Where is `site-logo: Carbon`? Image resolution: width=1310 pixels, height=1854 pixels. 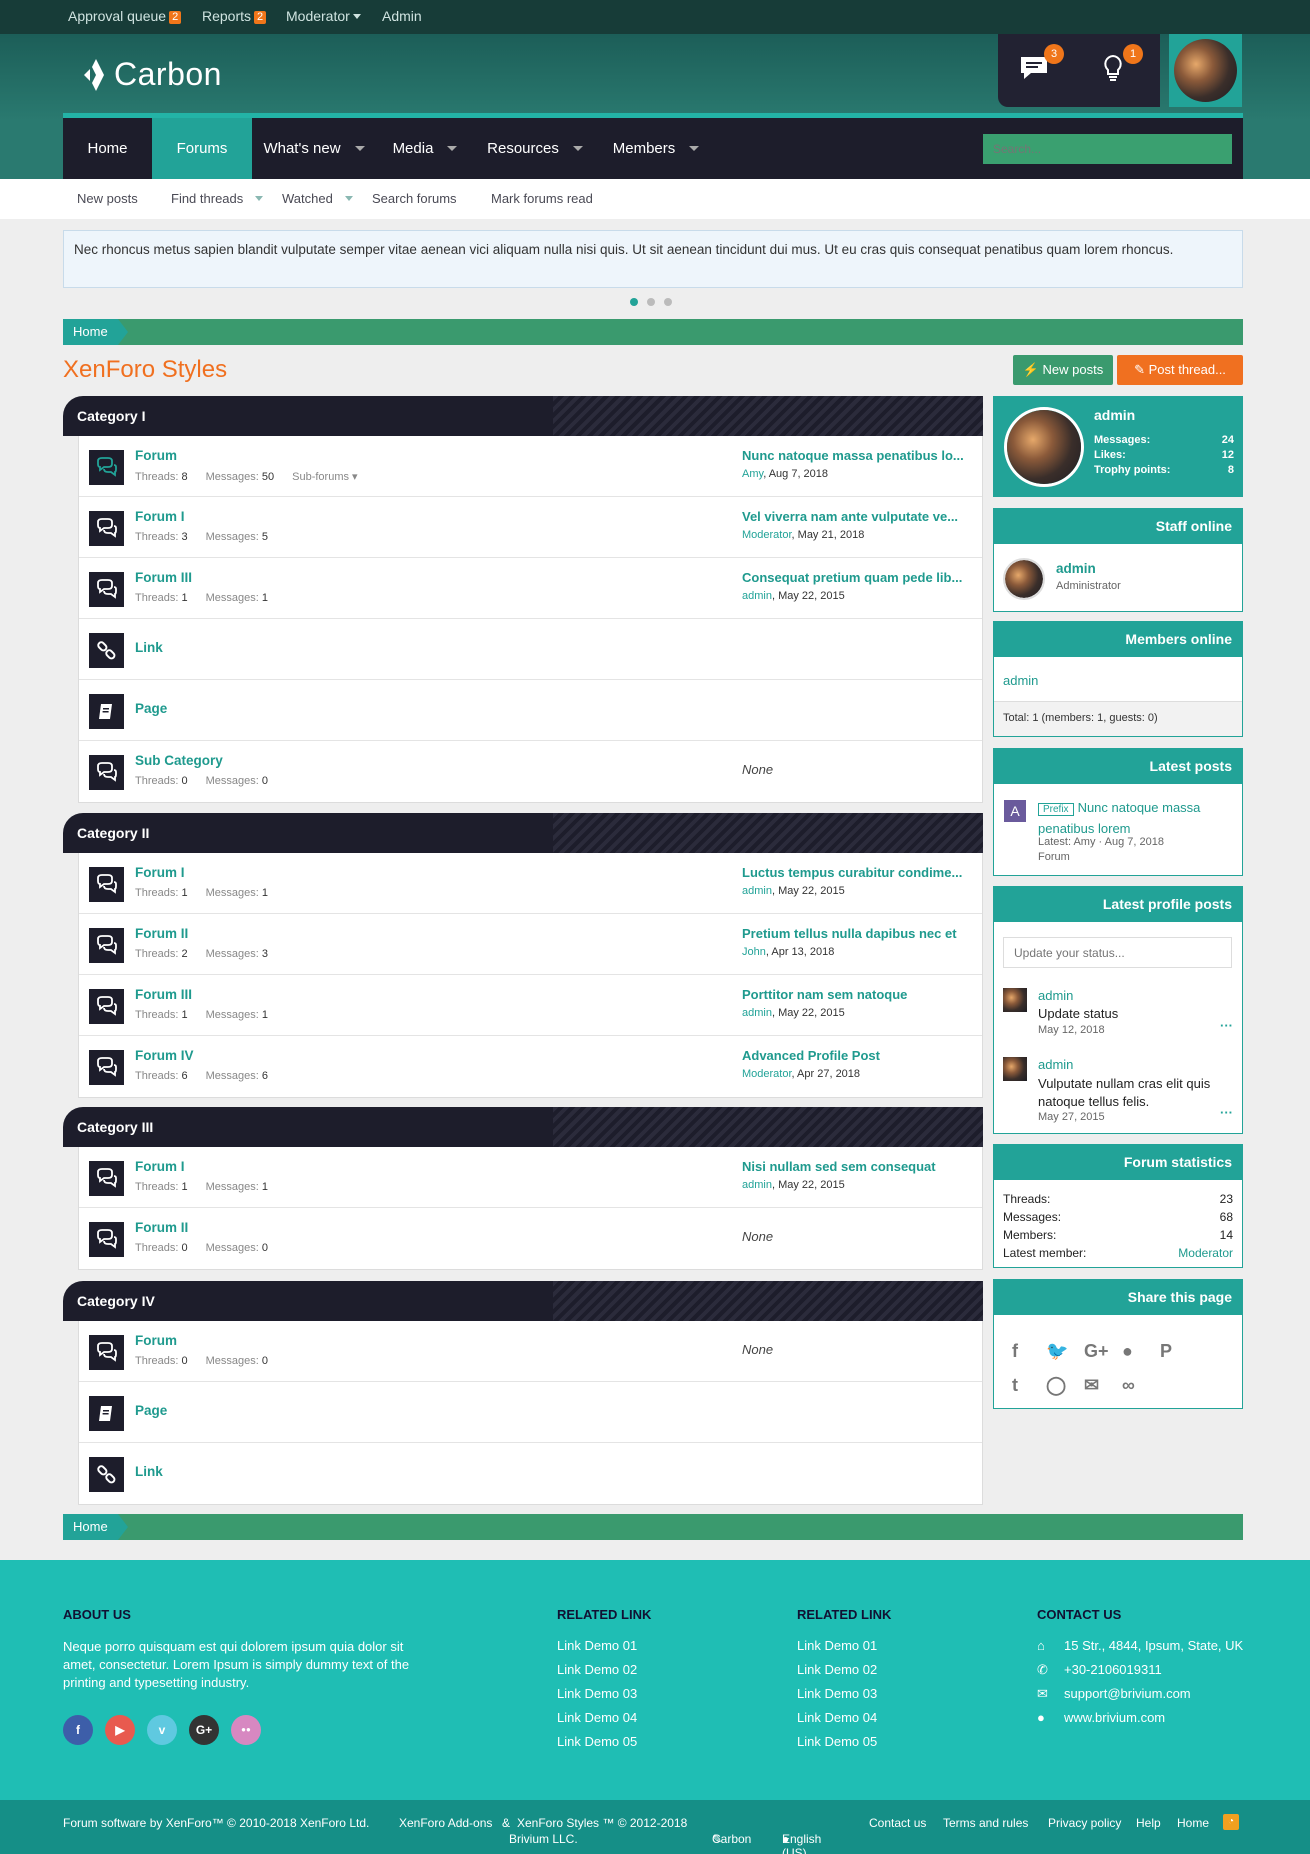
site-logo: Carbon is located at coordinates (152, 74).